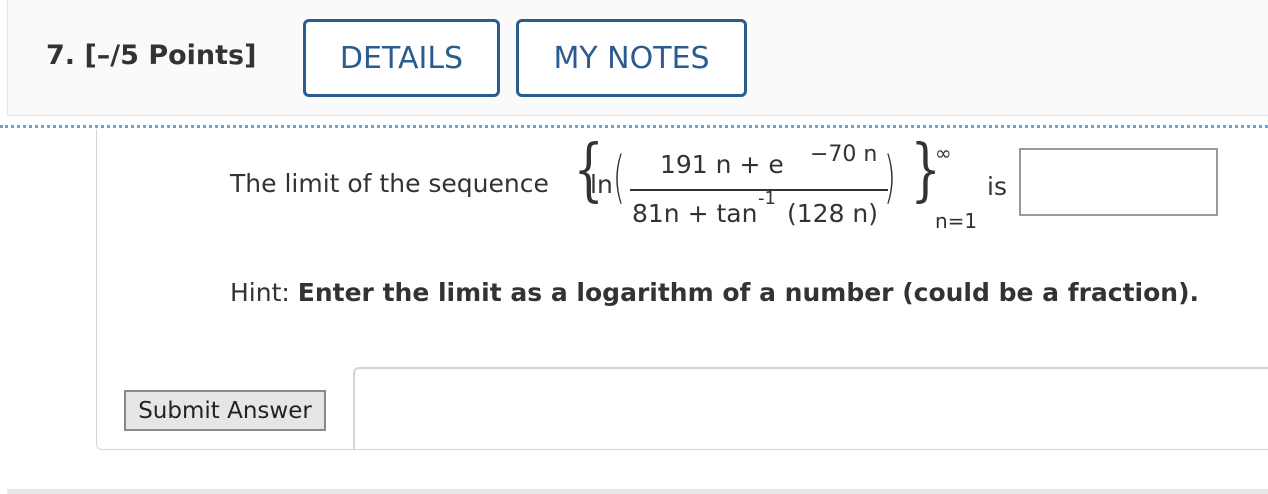 The width and height of the screenshot is (1268, 494). What do you see at coordinates (264, 292) in the screenshot?
I see `hint-label: Hint:` at bounding box center [264, 292].